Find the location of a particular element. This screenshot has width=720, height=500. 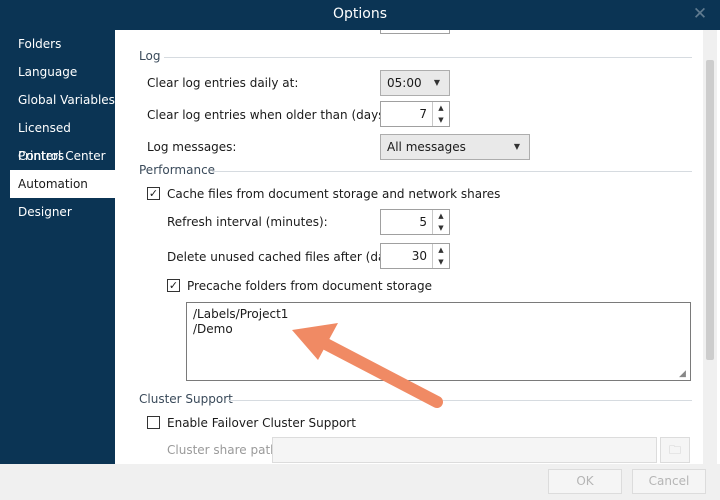

scrollbar-thumb is located at coordinates (710, 210).